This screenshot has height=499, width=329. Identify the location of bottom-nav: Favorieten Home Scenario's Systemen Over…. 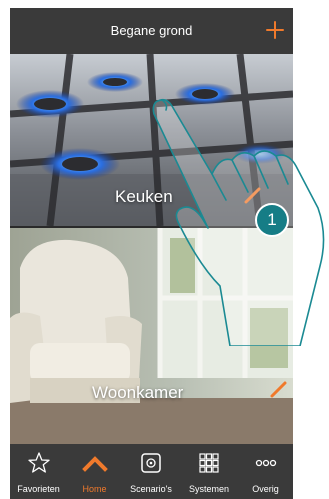
(151, 471).